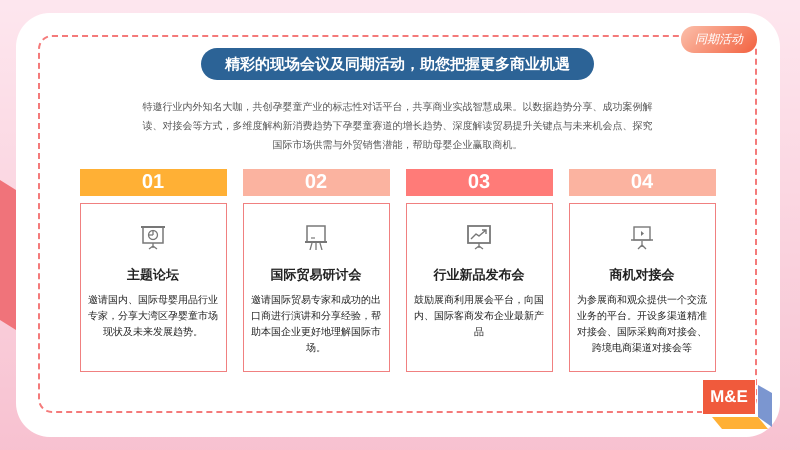 The width and height of the screenshot is (800, 450). What do you see at coordinates (642, 275) in the screenshot?
I see `activity-title: 商机对接会` at bounding box center [642, 275].